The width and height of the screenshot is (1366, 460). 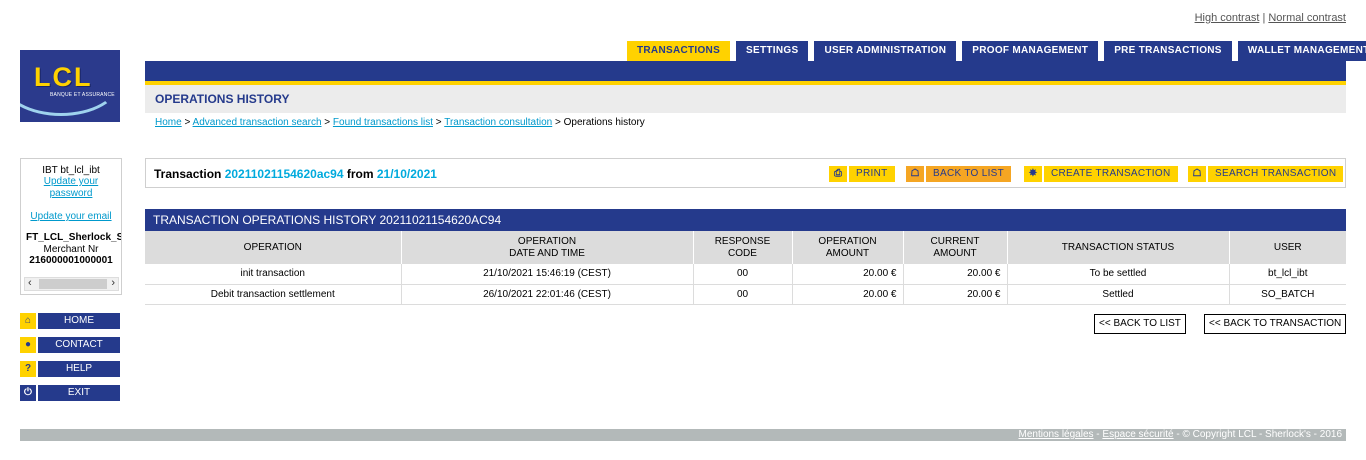 What do you see at coordinates (82, 95) in the screenshot?
I see `logo-subtitle: BANQUE ET ASSURANCE` at bounding box center [82, 95].